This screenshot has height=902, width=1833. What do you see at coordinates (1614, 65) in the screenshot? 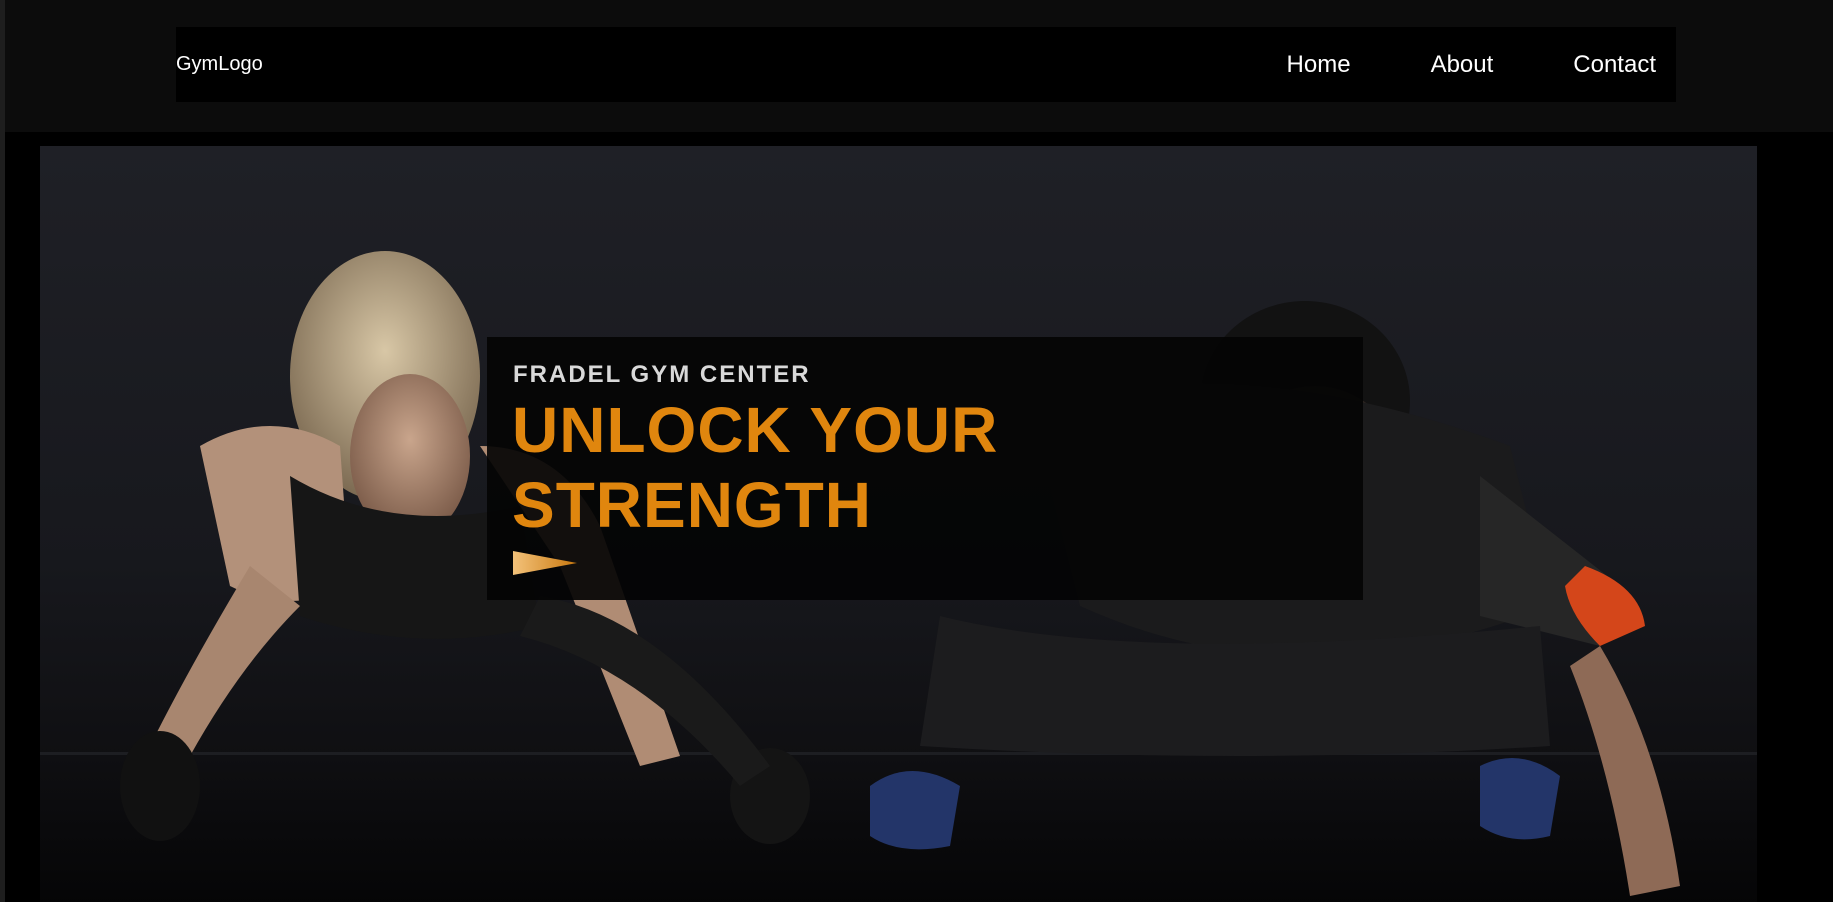
I see `nav-contact-link: Contact` at bounding box center [1614, 65].